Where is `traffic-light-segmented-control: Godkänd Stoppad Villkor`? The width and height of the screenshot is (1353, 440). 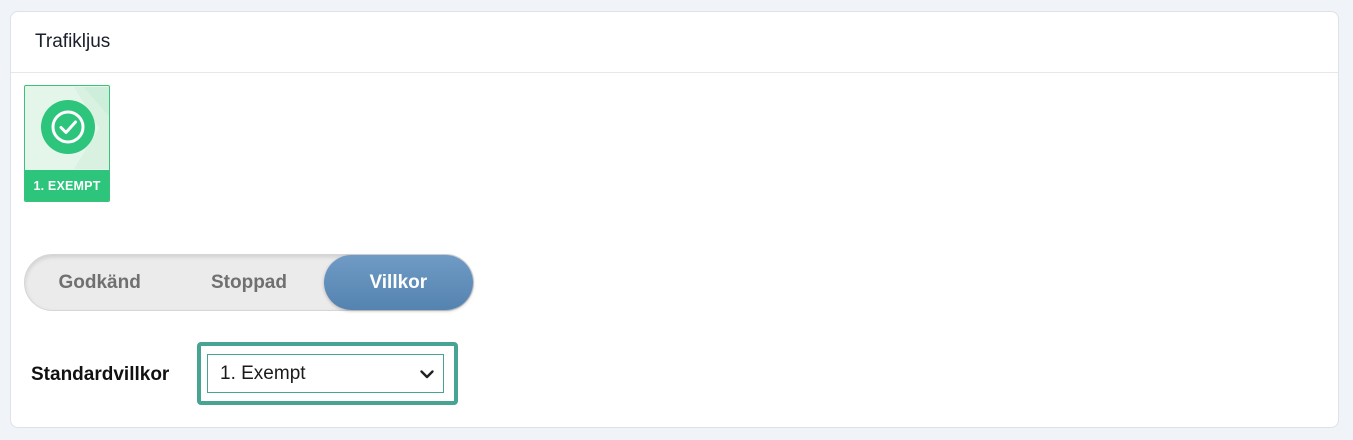 traffic-light-segmented-control: Godkänd Stoppad Villkor is located at coordinates (249, 282).